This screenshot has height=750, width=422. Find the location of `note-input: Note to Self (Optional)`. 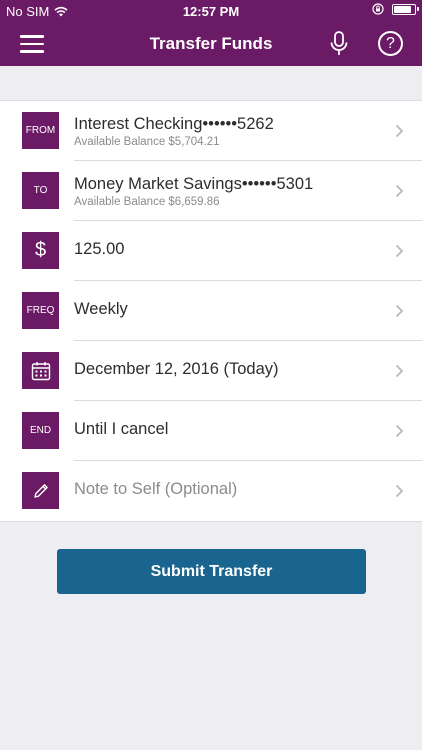

note-input: Note to Self (Optional) is located at coordinates (155, 489).